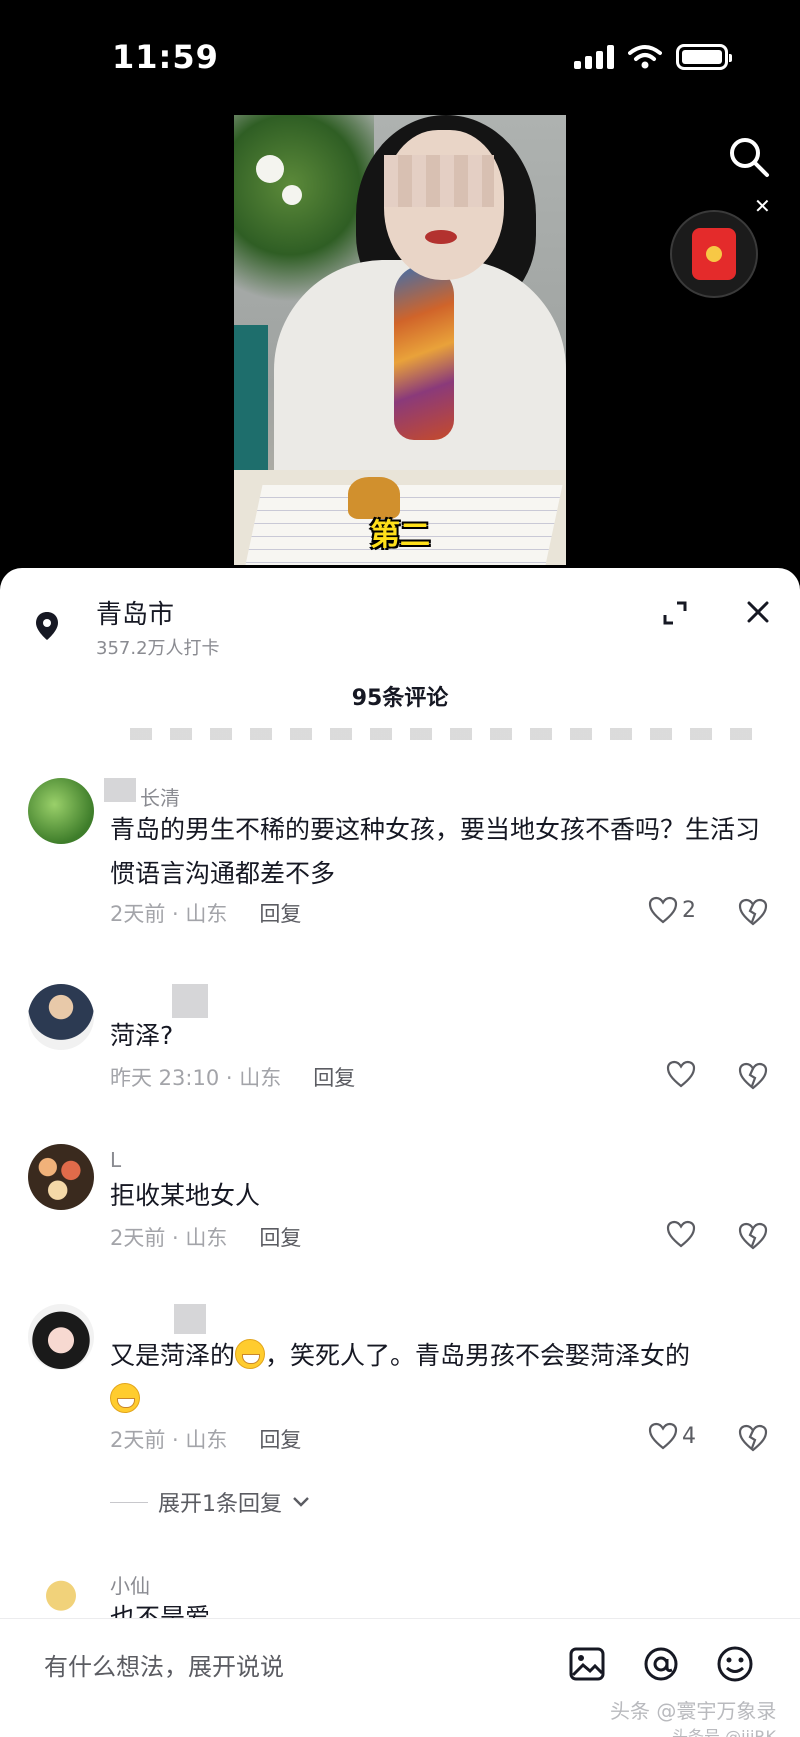 The width and height of the screenshot is (800, 1737). I want to click on person-scarf, so click(424, 352).